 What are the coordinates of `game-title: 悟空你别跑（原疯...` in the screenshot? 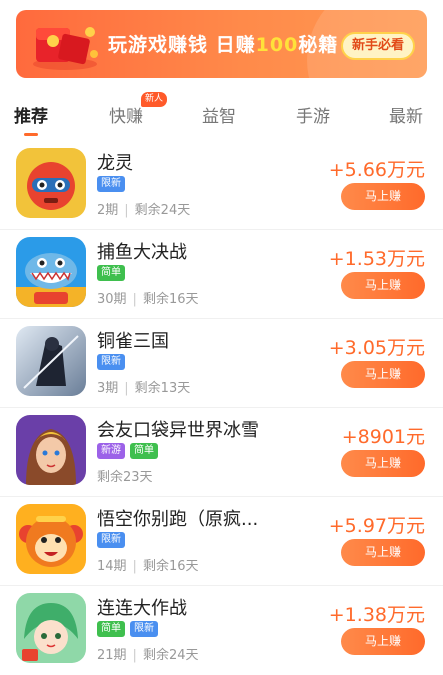 It's located at (178, 519).